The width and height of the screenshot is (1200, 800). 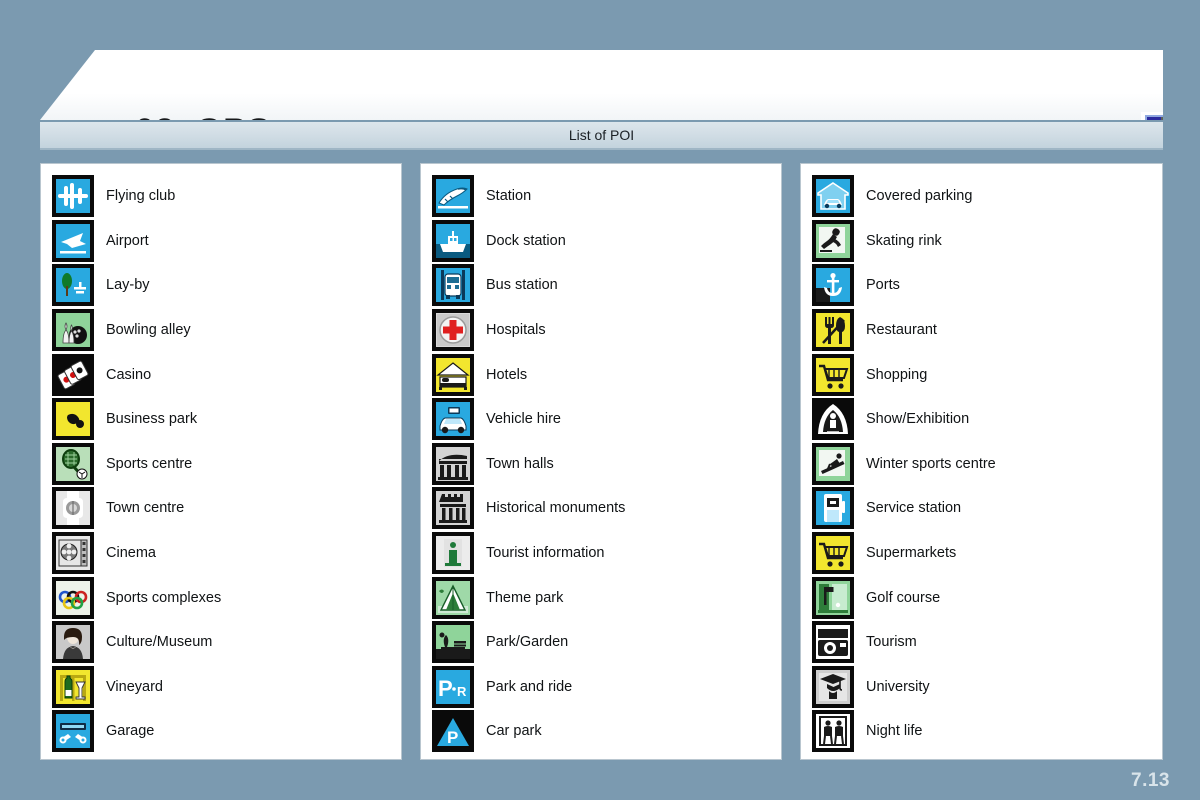 I want to click on vineyard-icon, so click(x=73, y=686).